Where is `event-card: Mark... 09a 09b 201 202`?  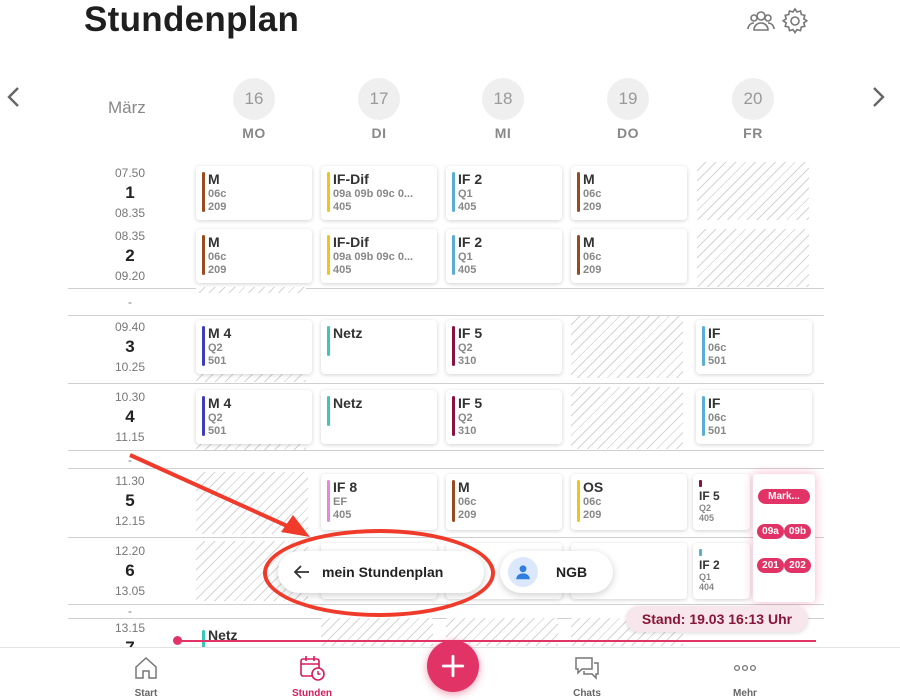
event-card: Mark... 09a 09b 201 202 is located at coordinates (784, 538).